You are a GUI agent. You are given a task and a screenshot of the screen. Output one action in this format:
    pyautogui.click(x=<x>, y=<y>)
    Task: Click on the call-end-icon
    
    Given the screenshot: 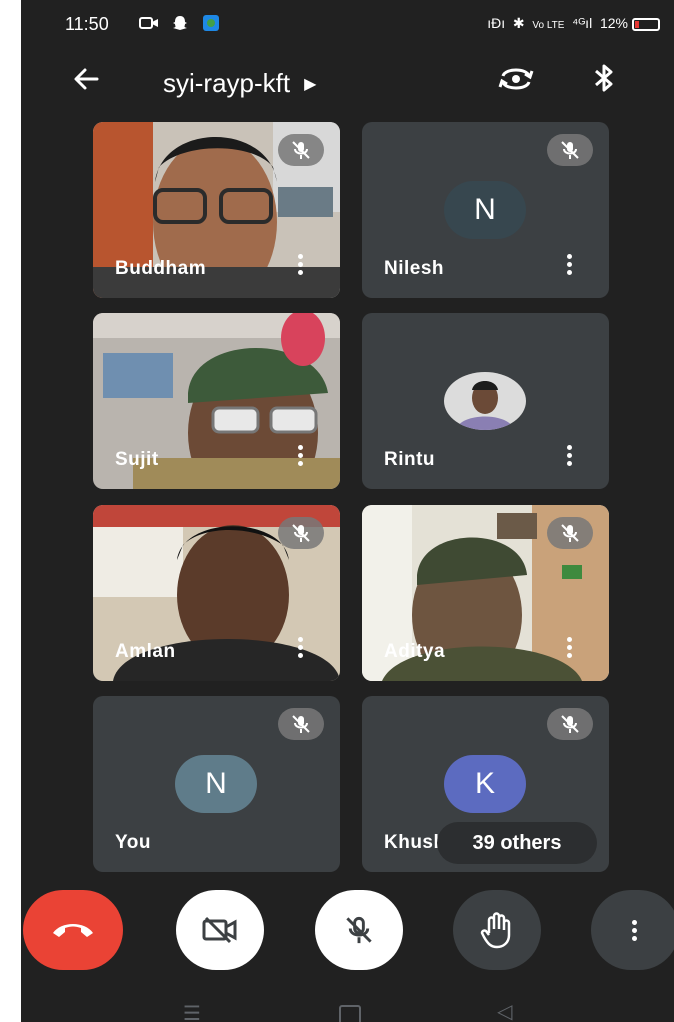 What is the action you would take?
    pyautogui.click(x=73, y=930)
    